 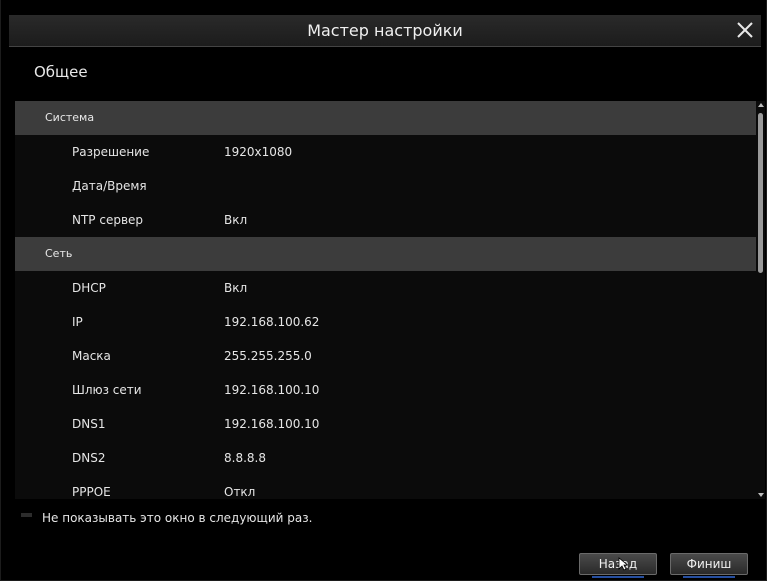 I want to click on row-value: Откл, so click(x=240, y=492).